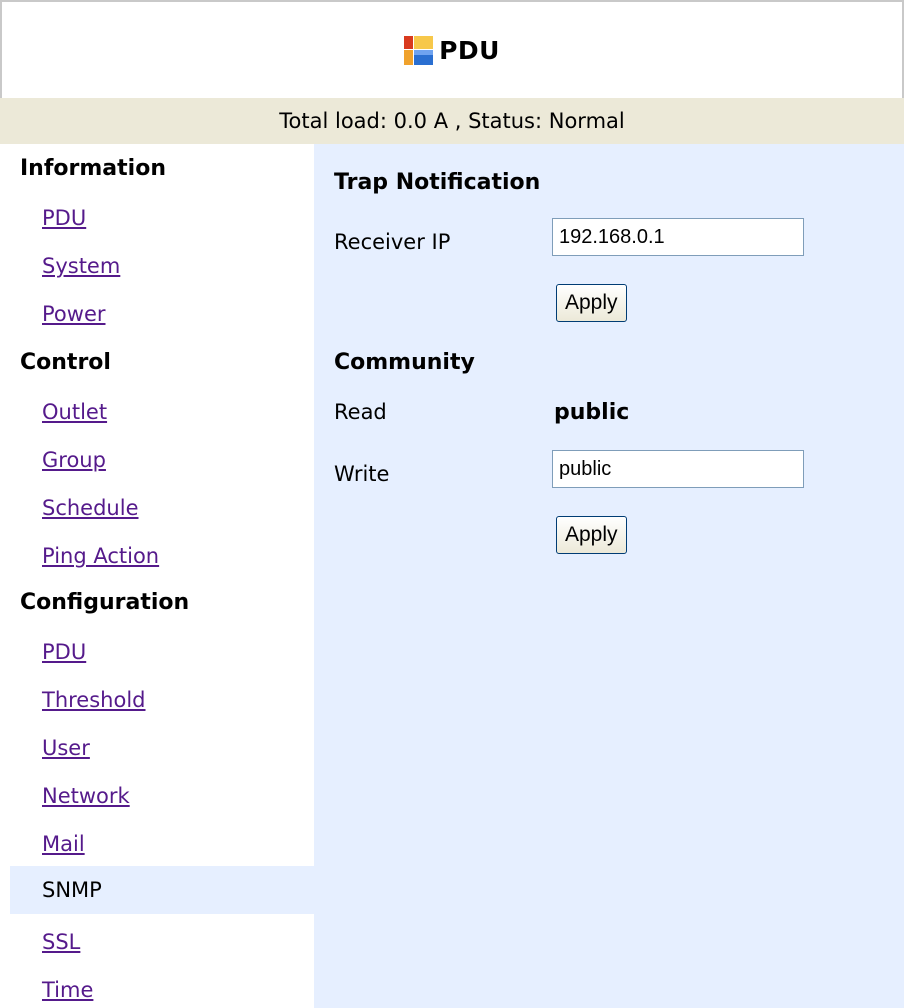 This screenshot has width=904, height=1008. What do you see at coordinates (74, 412) in the screenshot?
I see `nav-link-outlet: Outlet` at bounding box center [74, 412].